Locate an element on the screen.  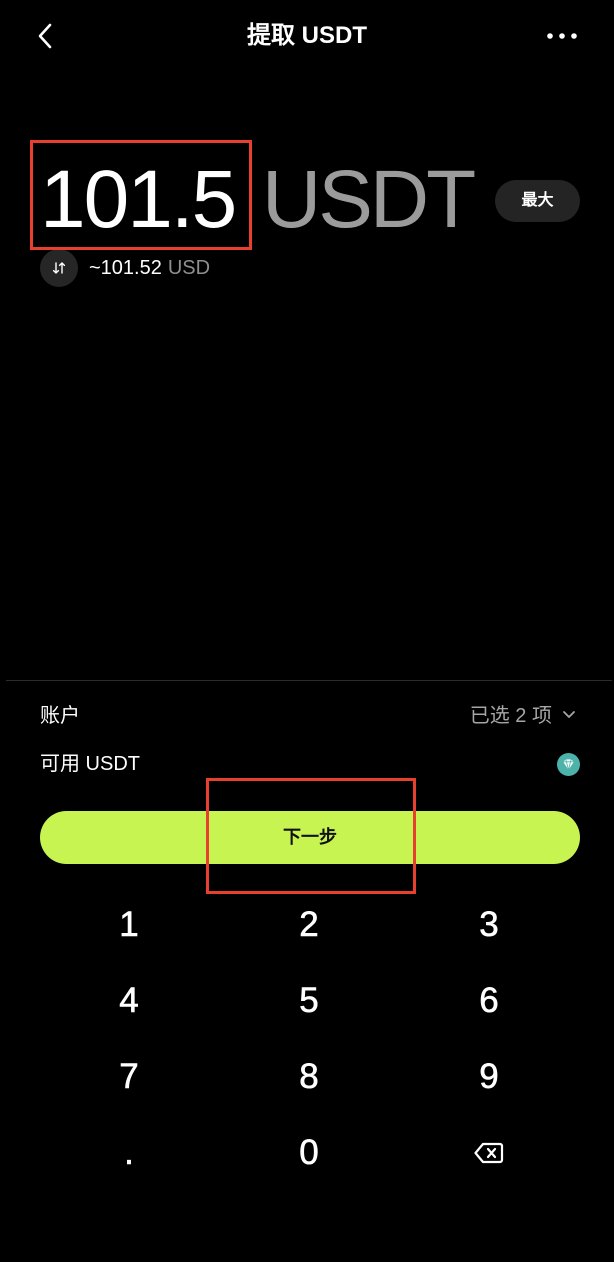
more-button is located at coordinates (562, 36).